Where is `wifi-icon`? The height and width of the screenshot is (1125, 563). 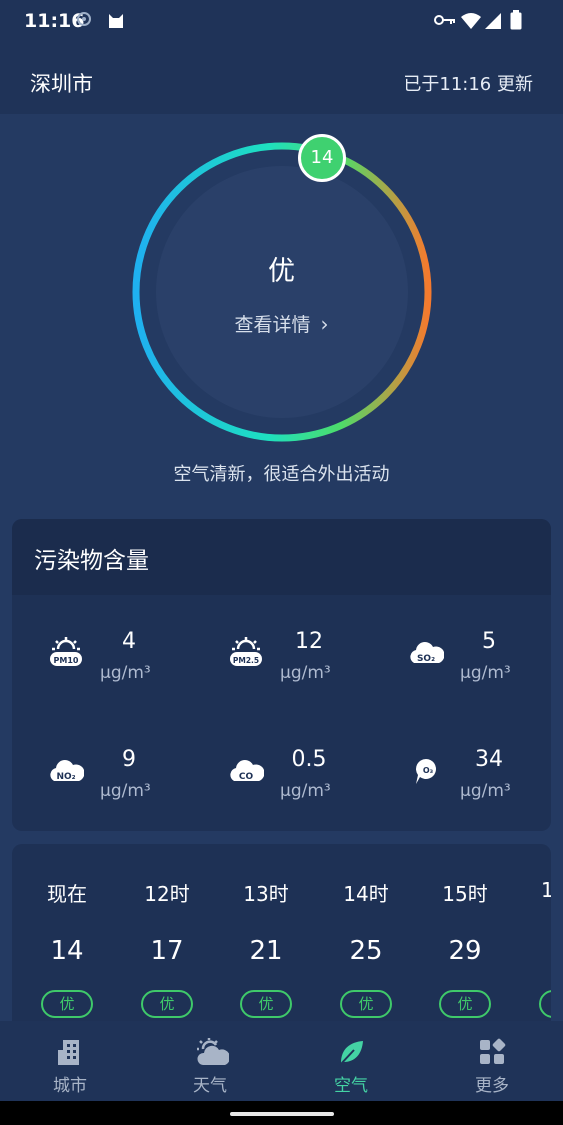
wifi-icon is located at coordinates (471, 21).